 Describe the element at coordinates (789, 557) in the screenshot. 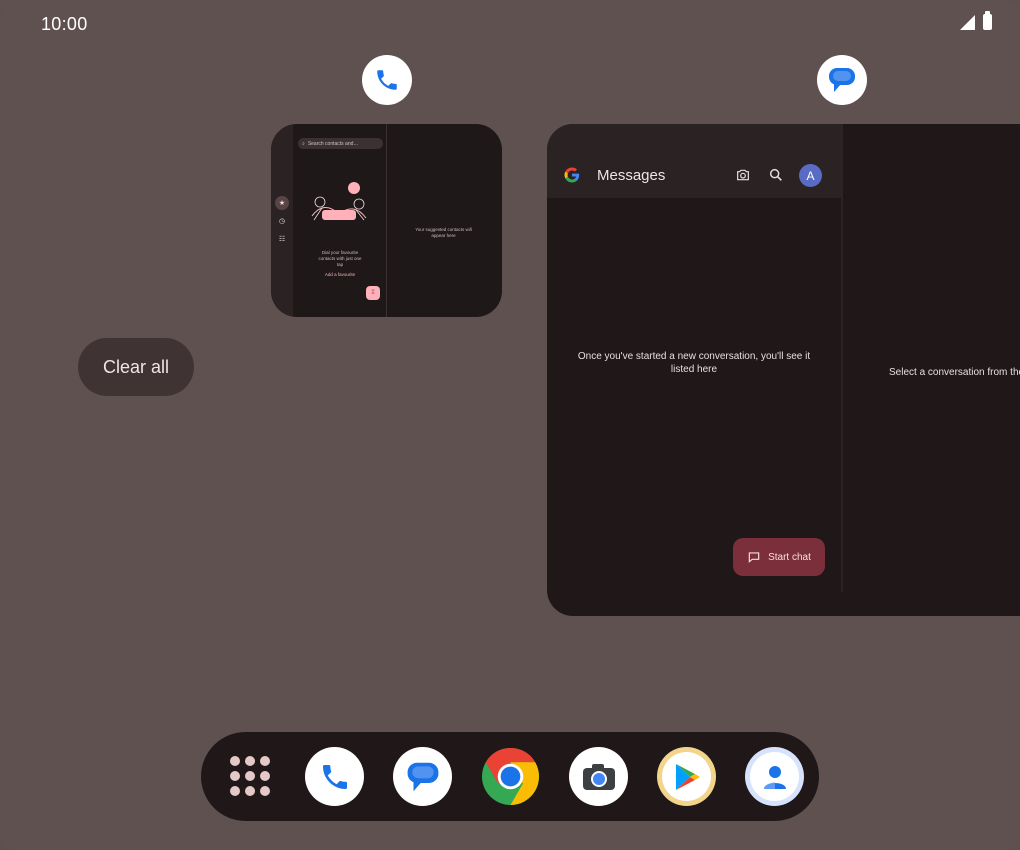

I see `start-chat-label: Start chat` at that location.